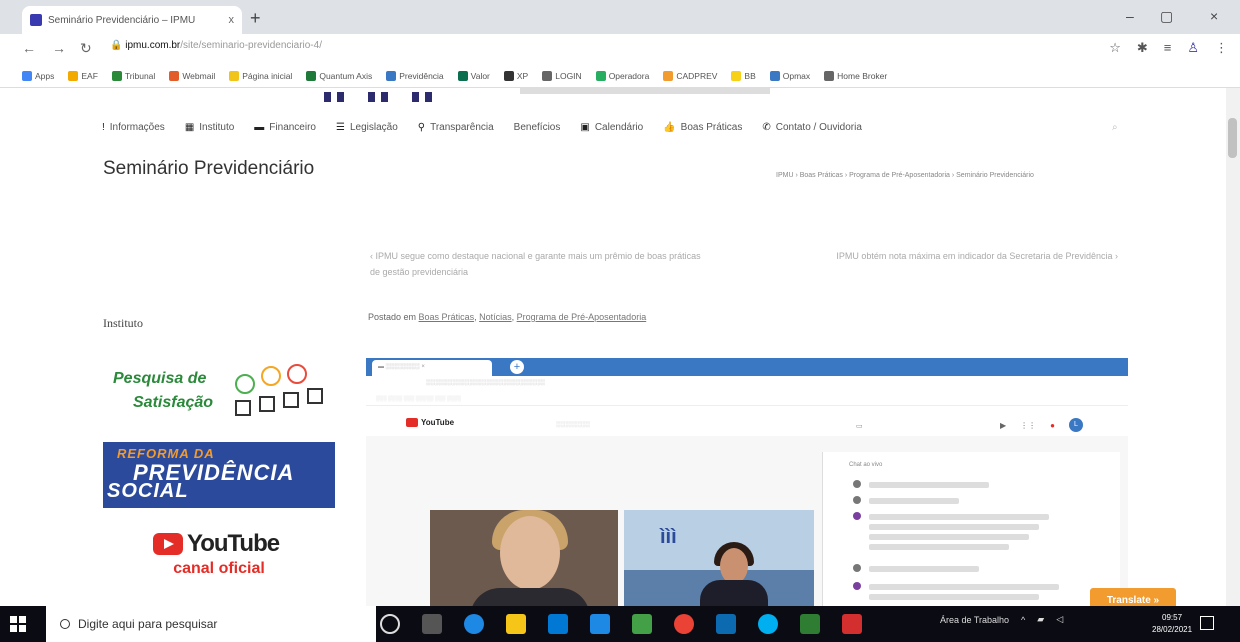 The width and height of the screenshot is (1240, 642). What do you see at coordinates (219, 553) in the screenshot?
I see `banner-youtube-canal: YouTube canal oficial` at bounding box center [219, 553].